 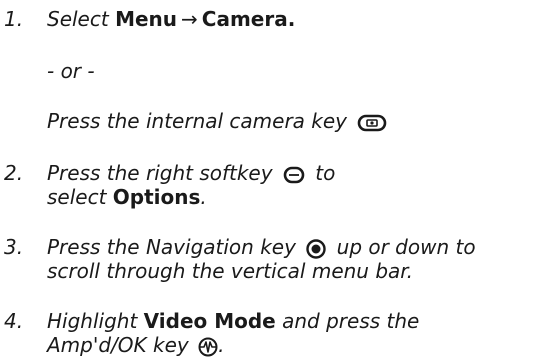 I want to click on options-label: Options, so click(x=156, y=197).